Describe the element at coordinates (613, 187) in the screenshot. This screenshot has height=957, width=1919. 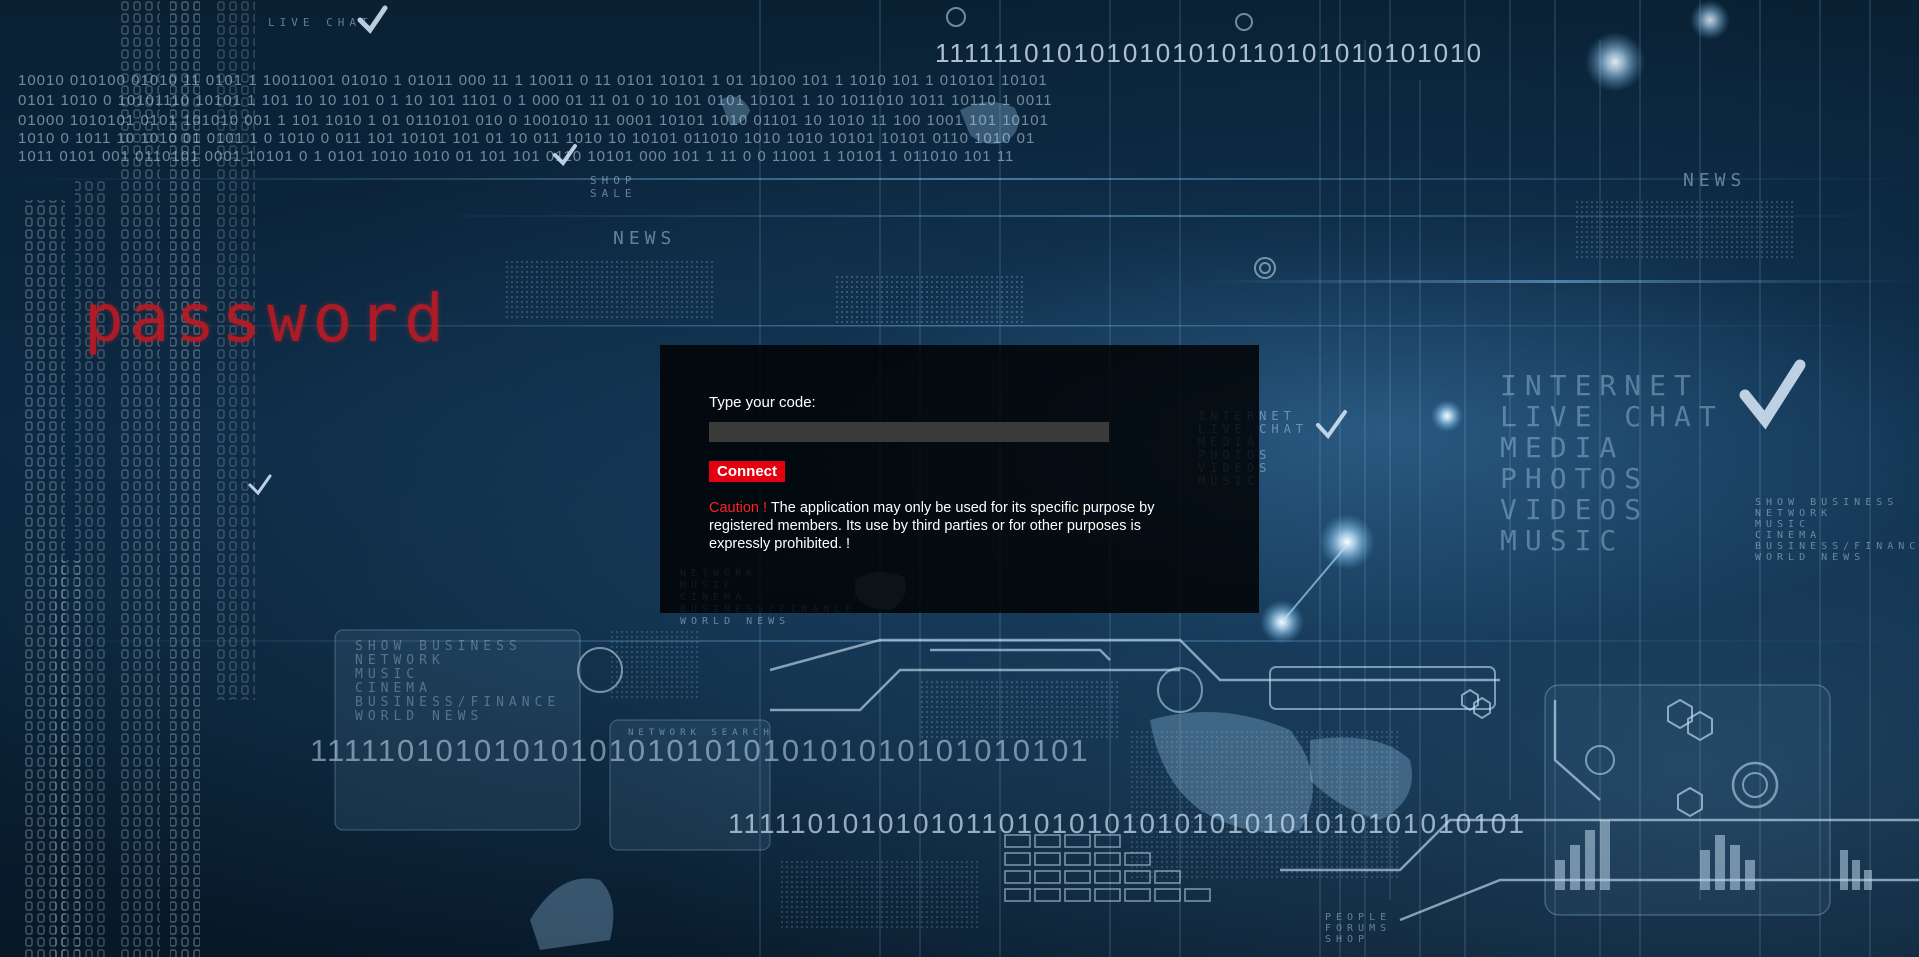
I see `shop-sale-label: SHOP SALE` at that location.